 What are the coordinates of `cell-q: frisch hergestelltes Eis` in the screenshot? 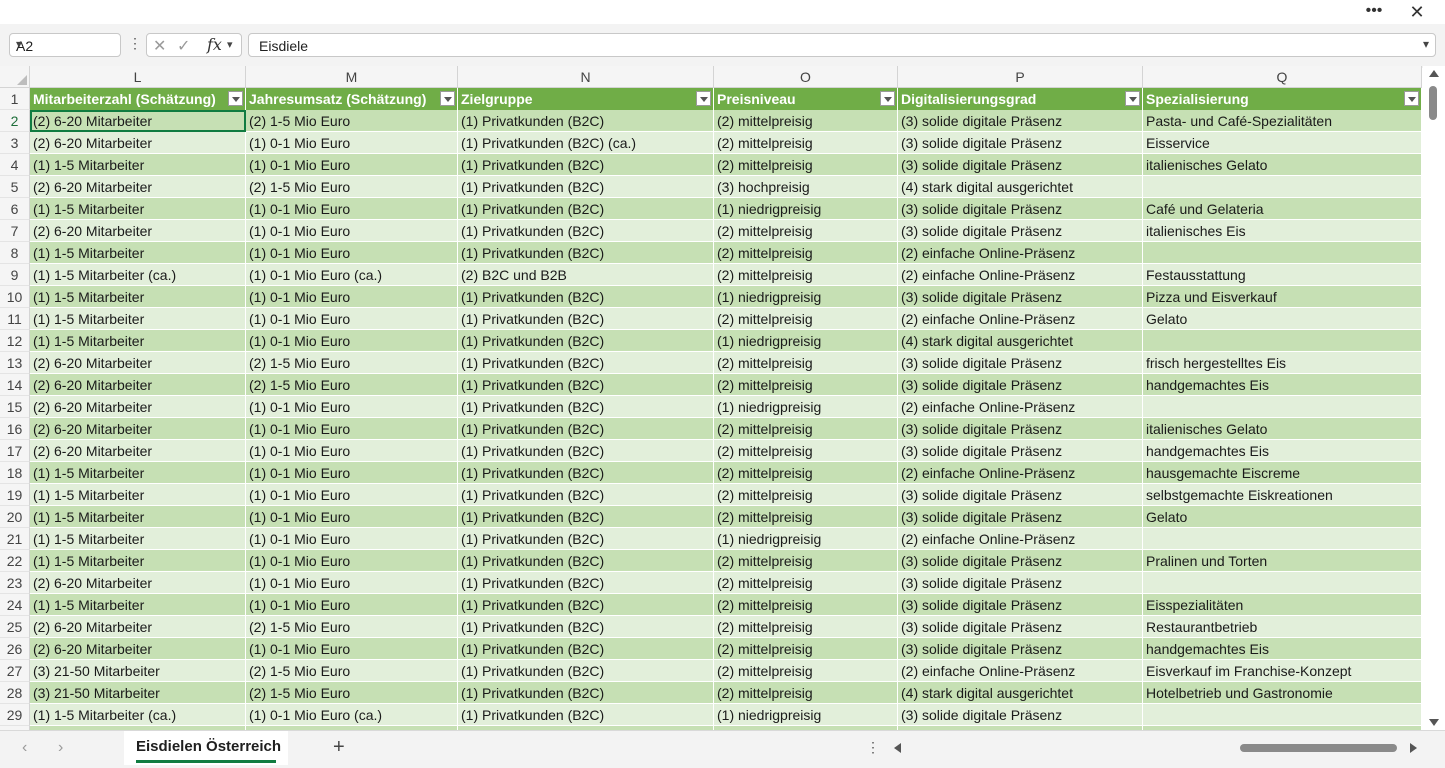 It's located at (1282, 362).